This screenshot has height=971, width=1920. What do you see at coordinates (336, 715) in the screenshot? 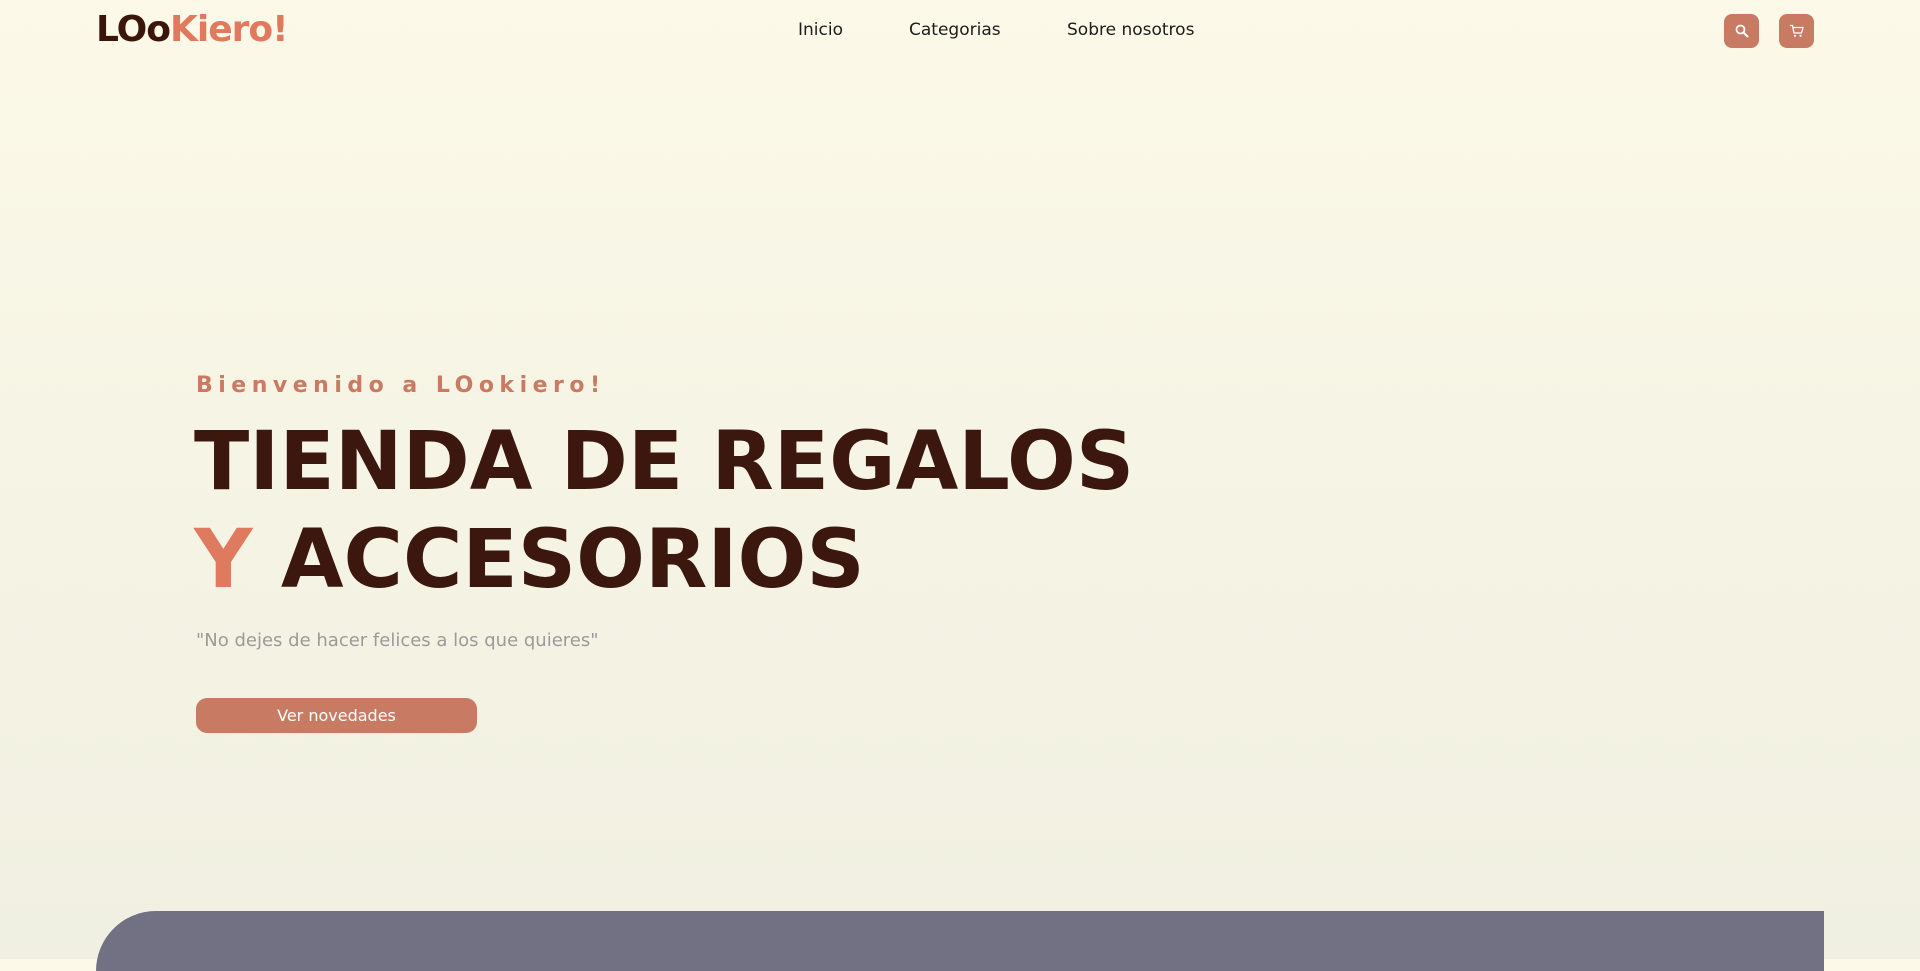
I see `ver-novedades-button: Ver novedades` at bounding box center [336, 715].